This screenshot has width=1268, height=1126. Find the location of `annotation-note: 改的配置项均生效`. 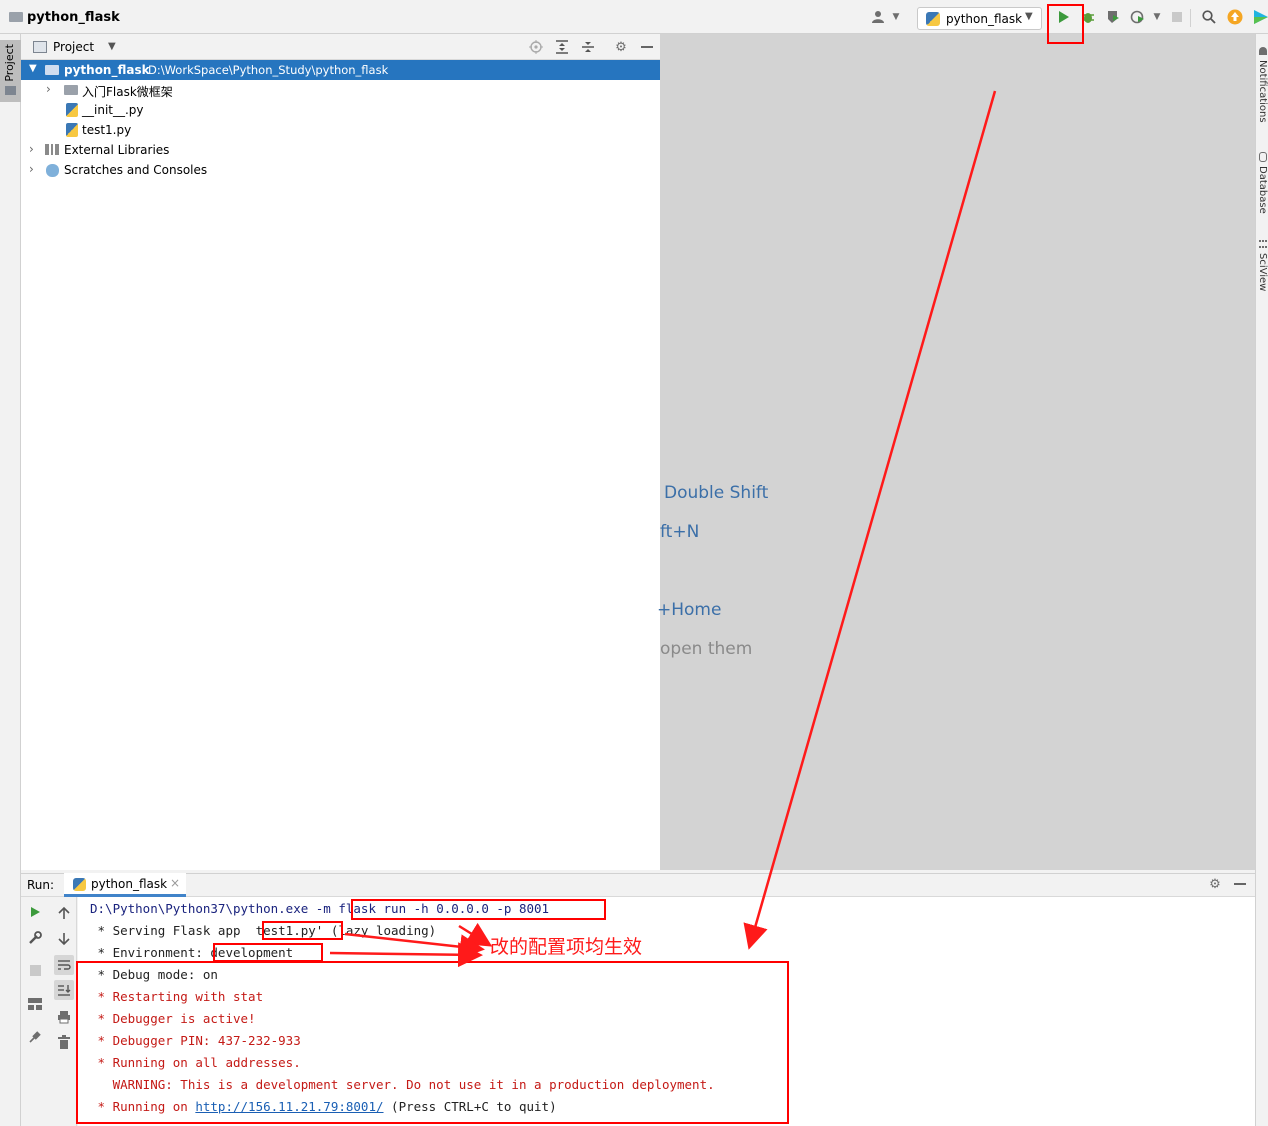

annotation-note: 改的配置项均生效 is located at coordinates (566, 947).